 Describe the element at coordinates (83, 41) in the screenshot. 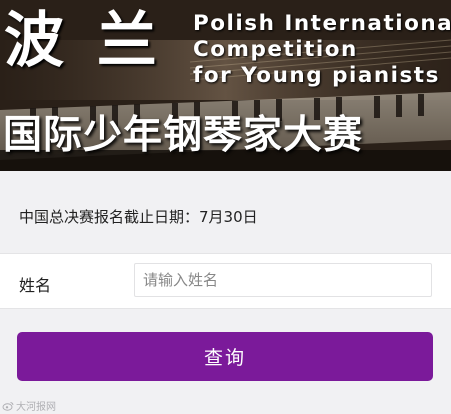

I see `banner-title-zh-large: 波 兰` at that location.